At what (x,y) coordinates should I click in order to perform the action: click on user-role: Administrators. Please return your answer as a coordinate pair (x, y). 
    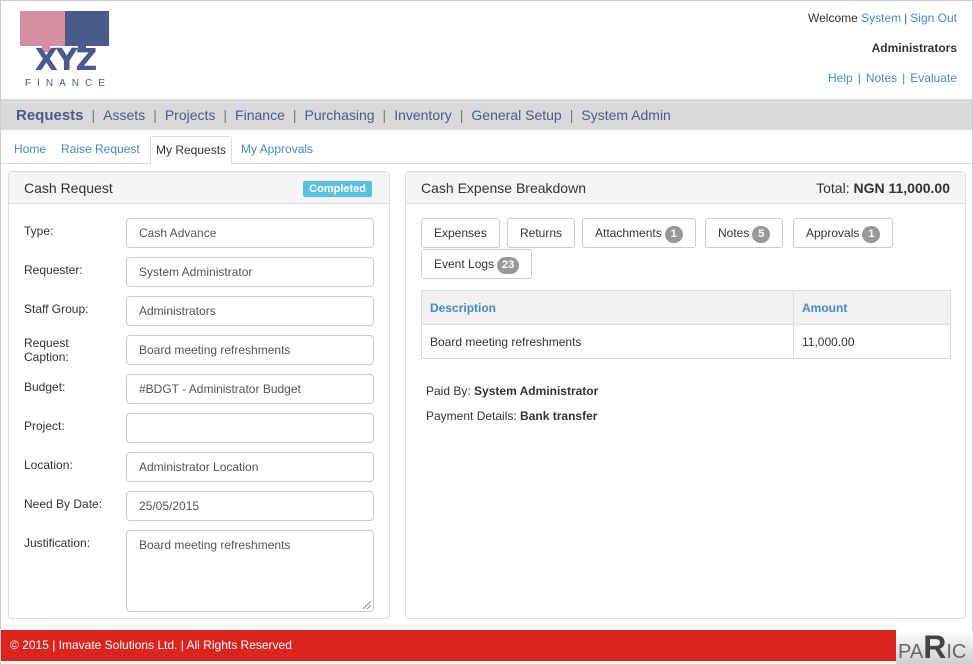
    Looking at the image, I should click on (914, 48).